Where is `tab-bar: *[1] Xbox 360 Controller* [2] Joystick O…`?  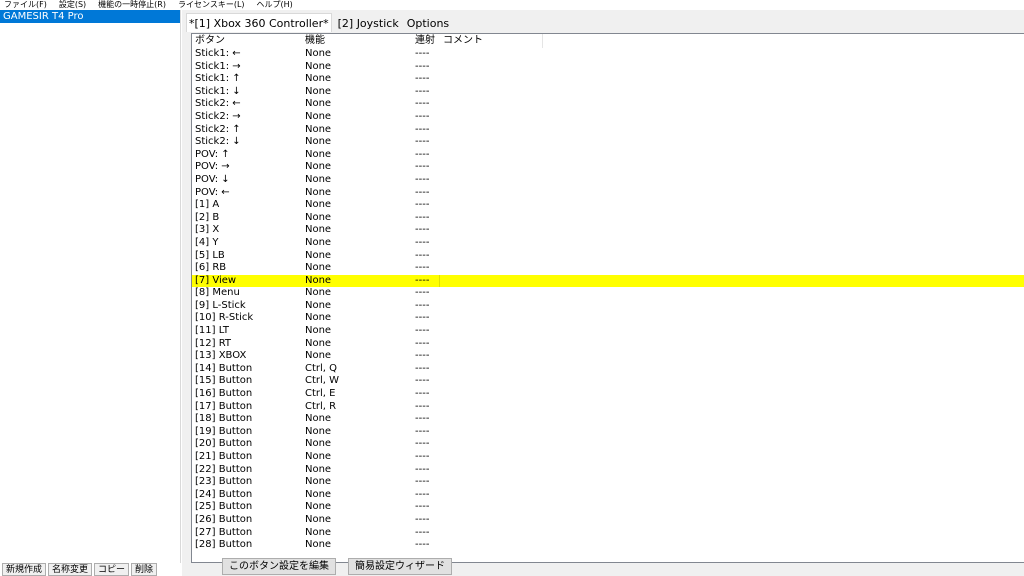 tab-bar: *[1] Xbox 360 Controller* [2] Joystick O… is located at coordinates (316, 21).